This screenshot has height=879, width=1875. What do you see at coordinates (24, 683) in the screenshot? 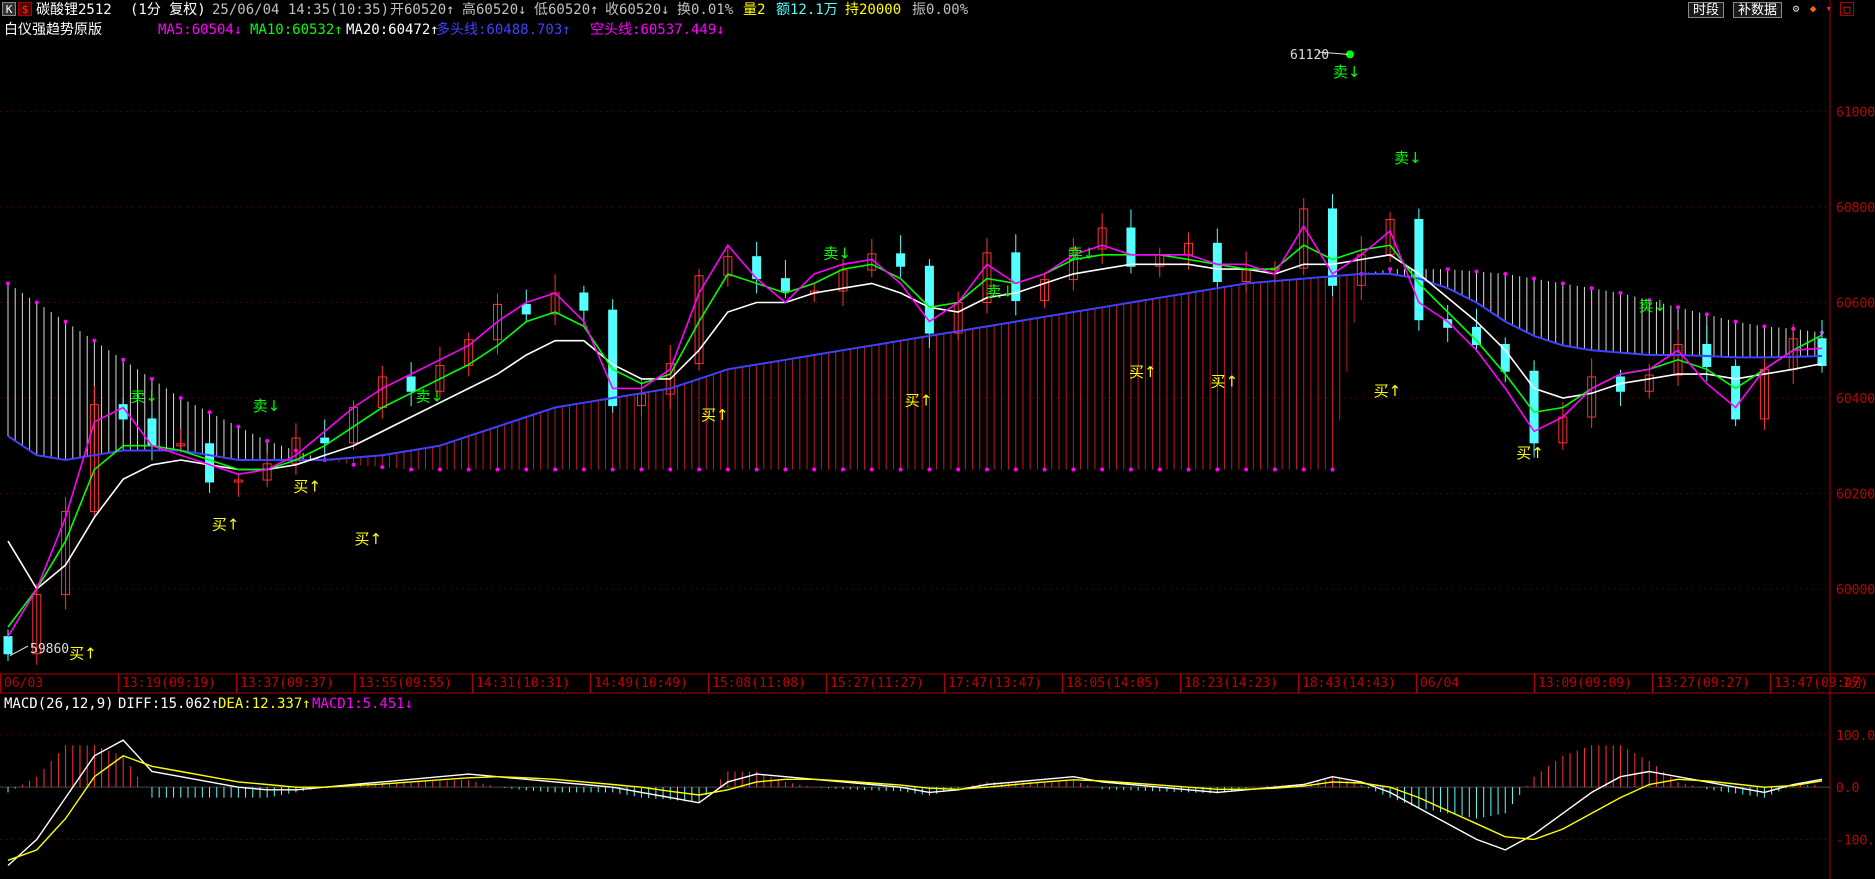
I see `time-tick-label: 06/03` at bounding box center [24, 683].